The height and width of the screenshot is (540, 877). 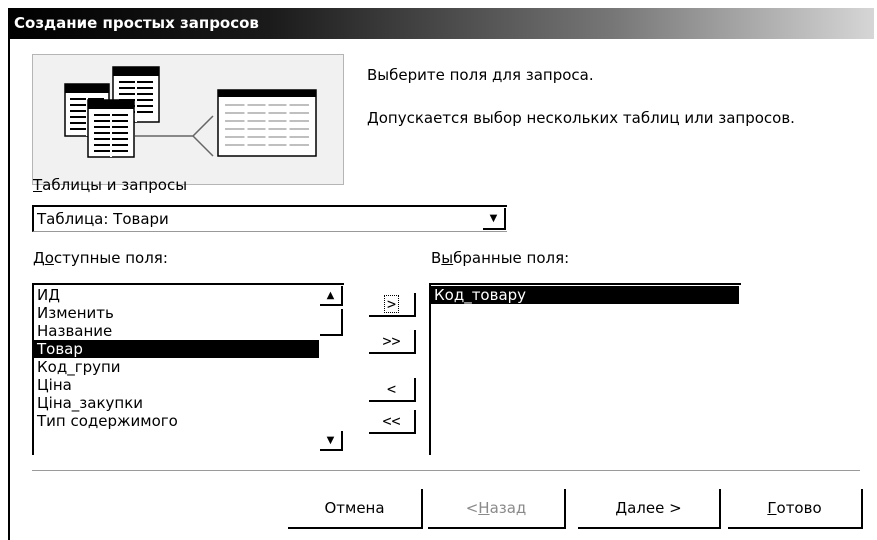 I want to click on tables-queries-label: Таблицы и запросы, so click(x=110, y=185).